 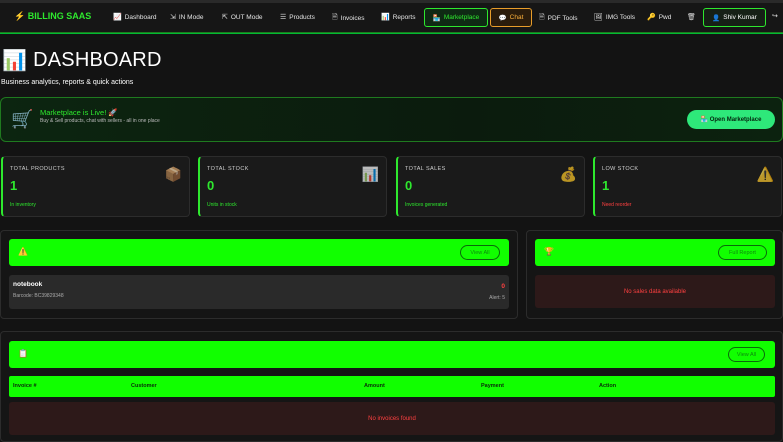 What do you see at coordinates (23, 353) in the screenshot?
I see `clipboard-icon: 📋` at bounding box center [23, 353].